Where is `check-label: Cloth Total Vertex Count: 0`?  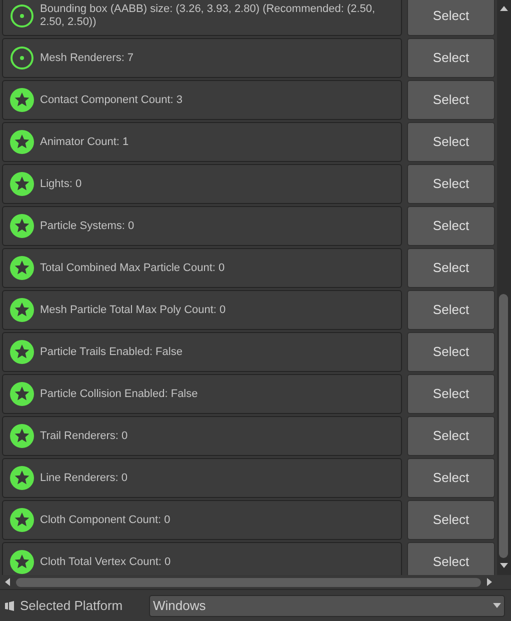
check-label: Cloth Total Vertex Count: 0 is located at coordinates (105, 562).